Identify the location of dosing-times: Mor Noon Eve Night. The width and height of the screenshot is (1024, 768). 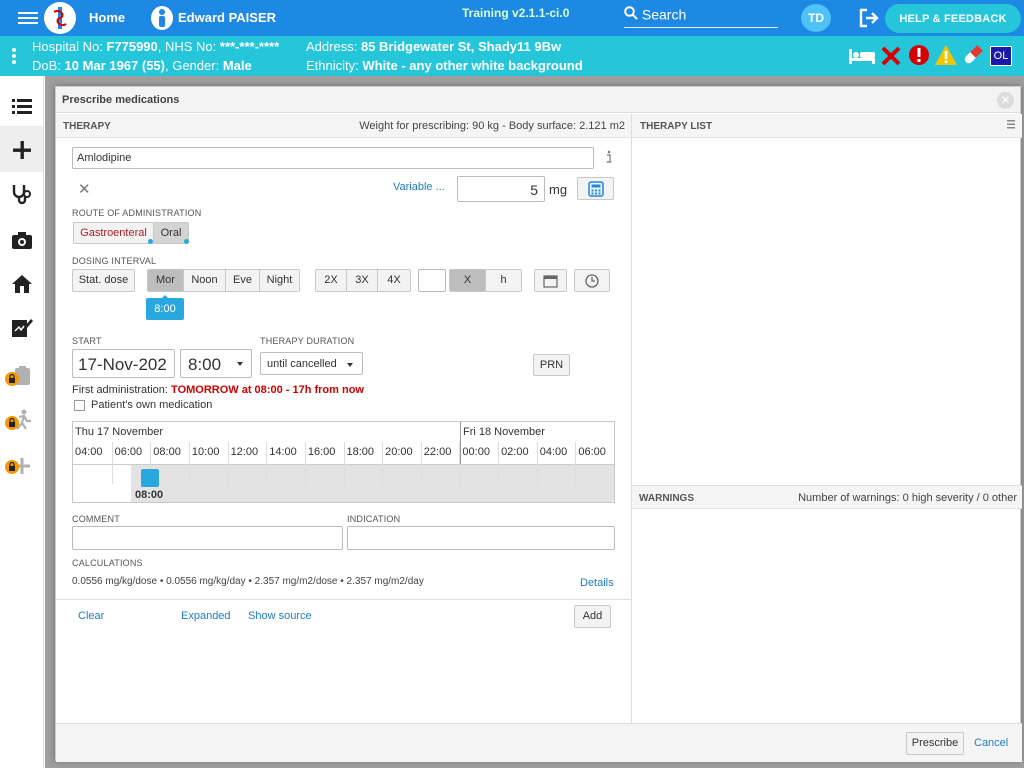
(223, 280).